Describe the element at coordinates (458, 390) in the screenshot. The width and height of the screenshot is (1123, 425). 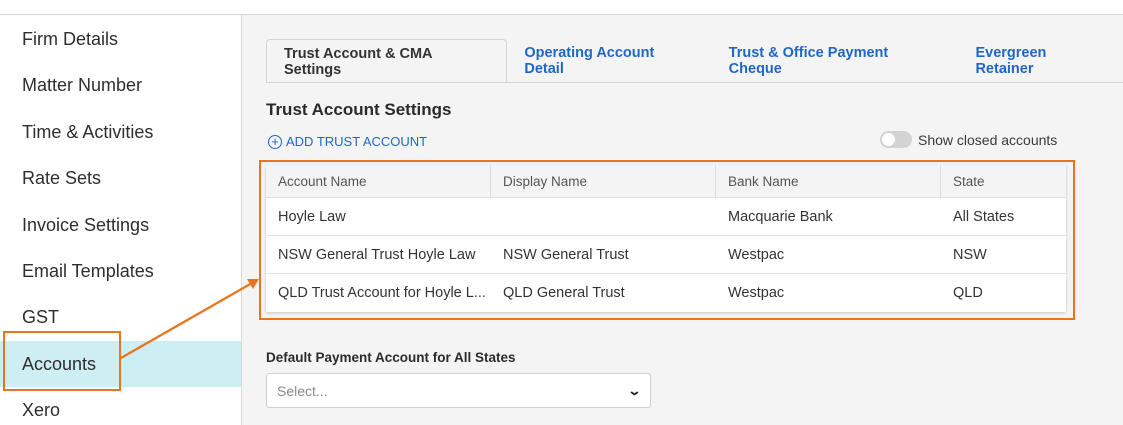
I see `default-payment-select: Select... ⌄` at that location.